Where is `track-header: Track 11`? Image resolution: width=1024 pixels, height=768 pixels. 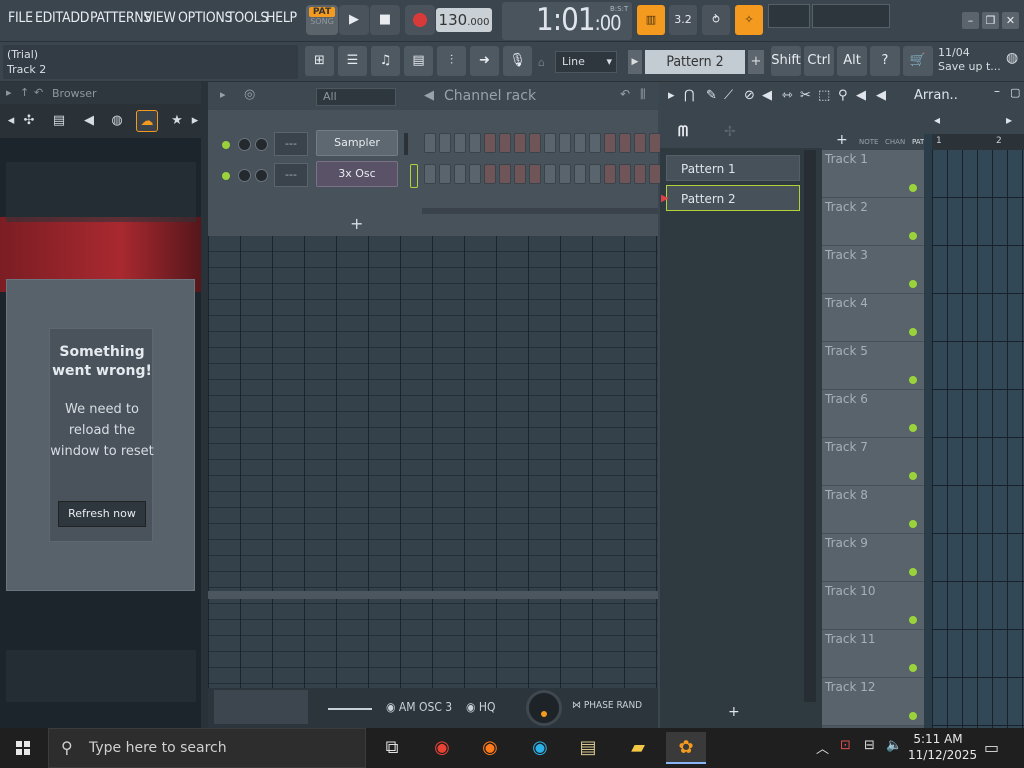
track-header: Track 11 is located at coordinates (873, 654).